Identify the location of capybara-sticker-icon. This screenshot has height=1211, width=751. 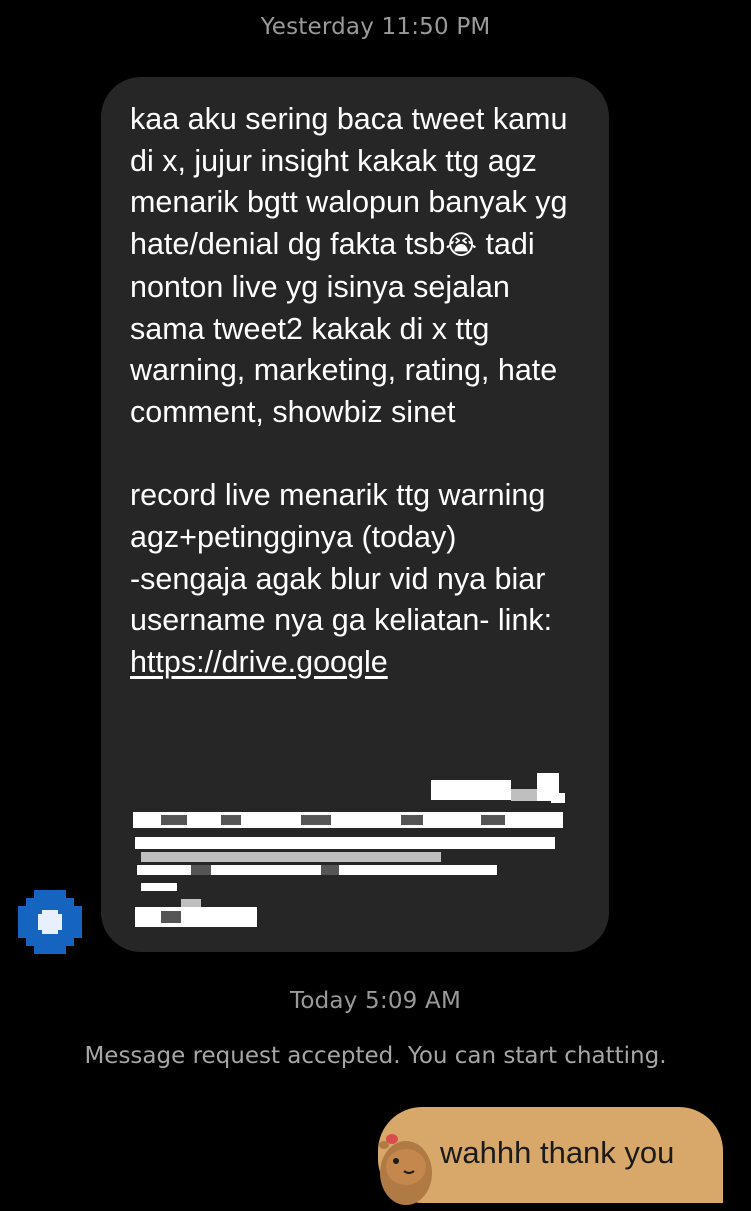
(406, 1167).